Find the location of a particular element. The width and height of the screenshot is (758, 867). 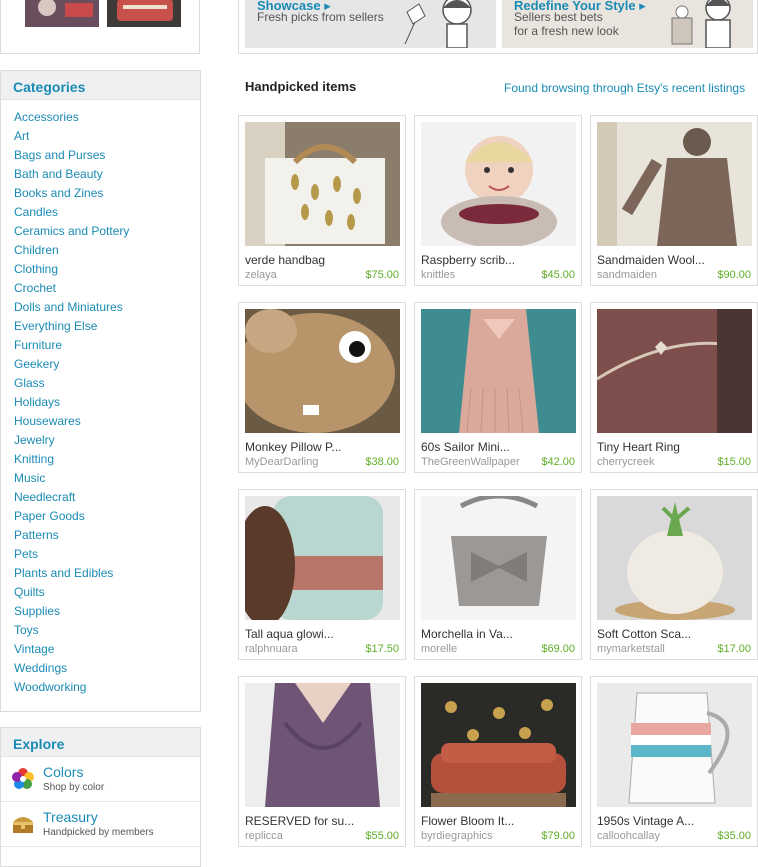

item-card: Tiny Heart Ring cherrycreek $15.00 is located at coordinates (674, 387).